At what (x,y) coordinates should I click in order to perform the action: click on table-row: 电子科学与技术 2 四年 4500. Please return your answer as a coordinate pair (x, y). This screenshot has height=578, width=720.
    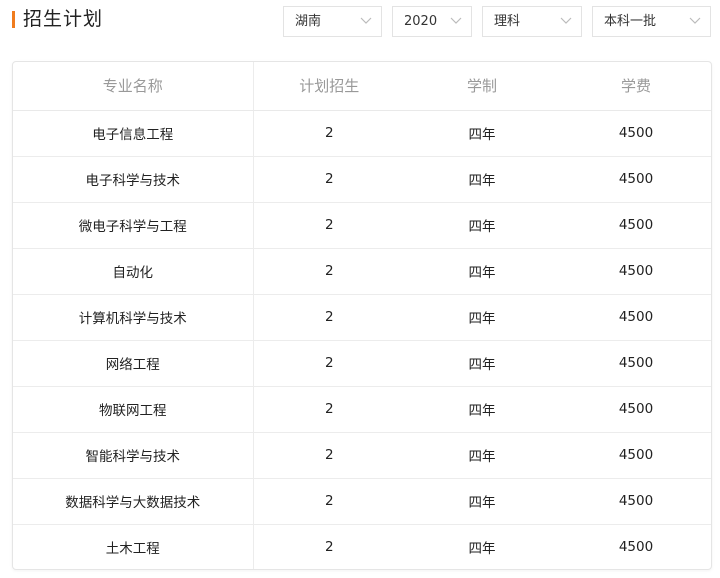
    Looking at the image, I should click on (362, 179).